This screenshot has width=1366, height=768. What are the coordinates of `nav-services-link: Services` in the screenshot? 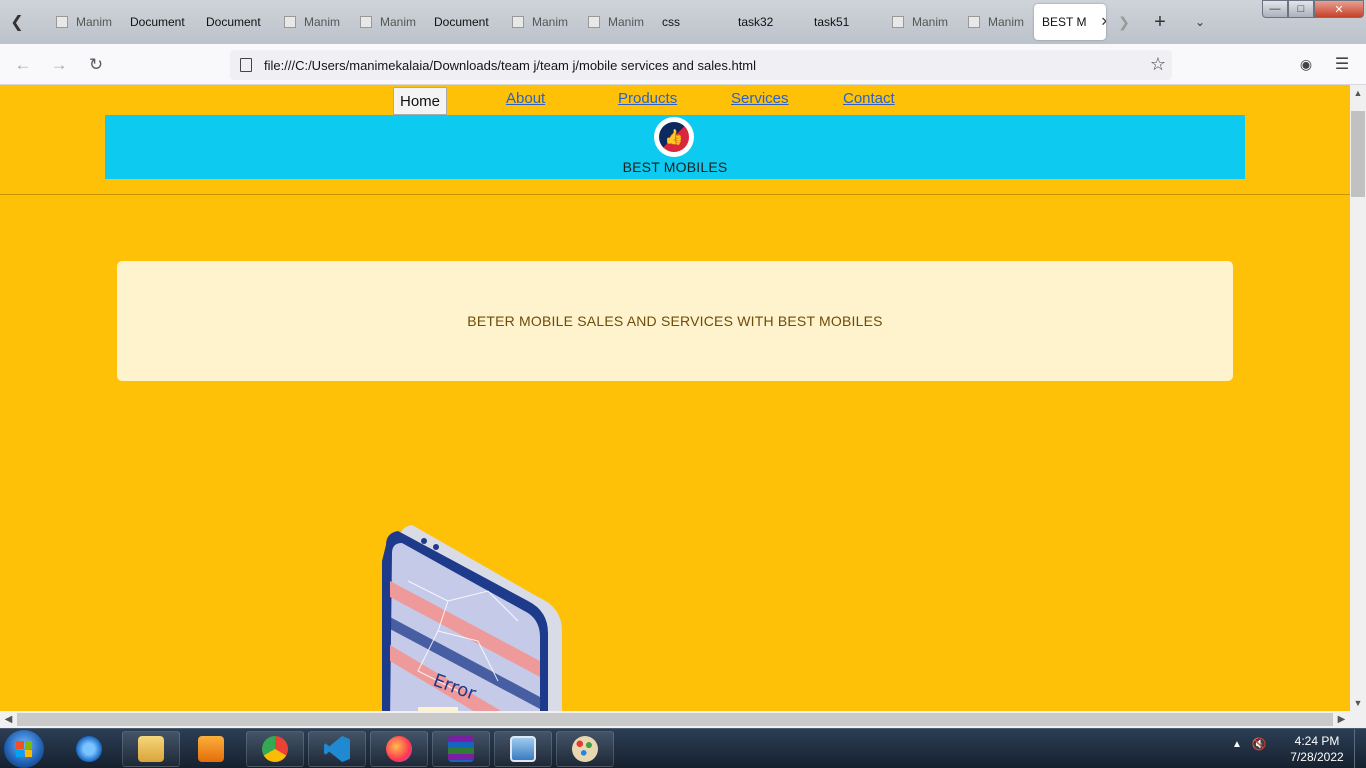 It's located at (760, 98).